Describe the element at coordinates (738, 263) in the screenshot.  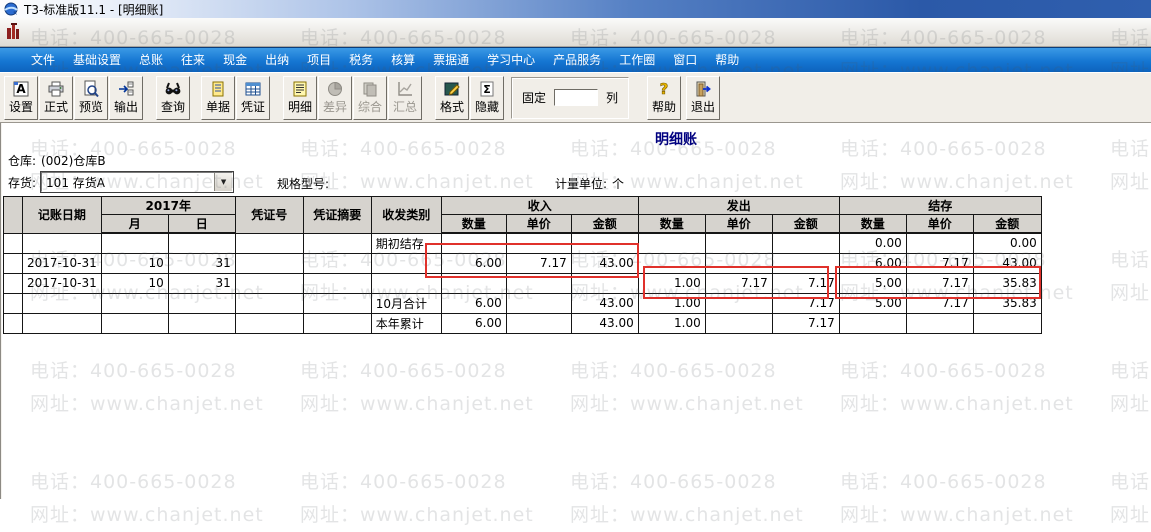
I see `cell-r1-c11` at that location.